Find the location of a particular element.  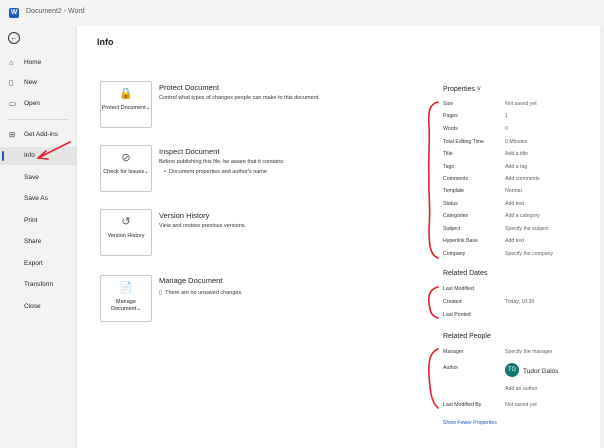

prop-key: Total Editing Time is located at coordinates (463, 142).